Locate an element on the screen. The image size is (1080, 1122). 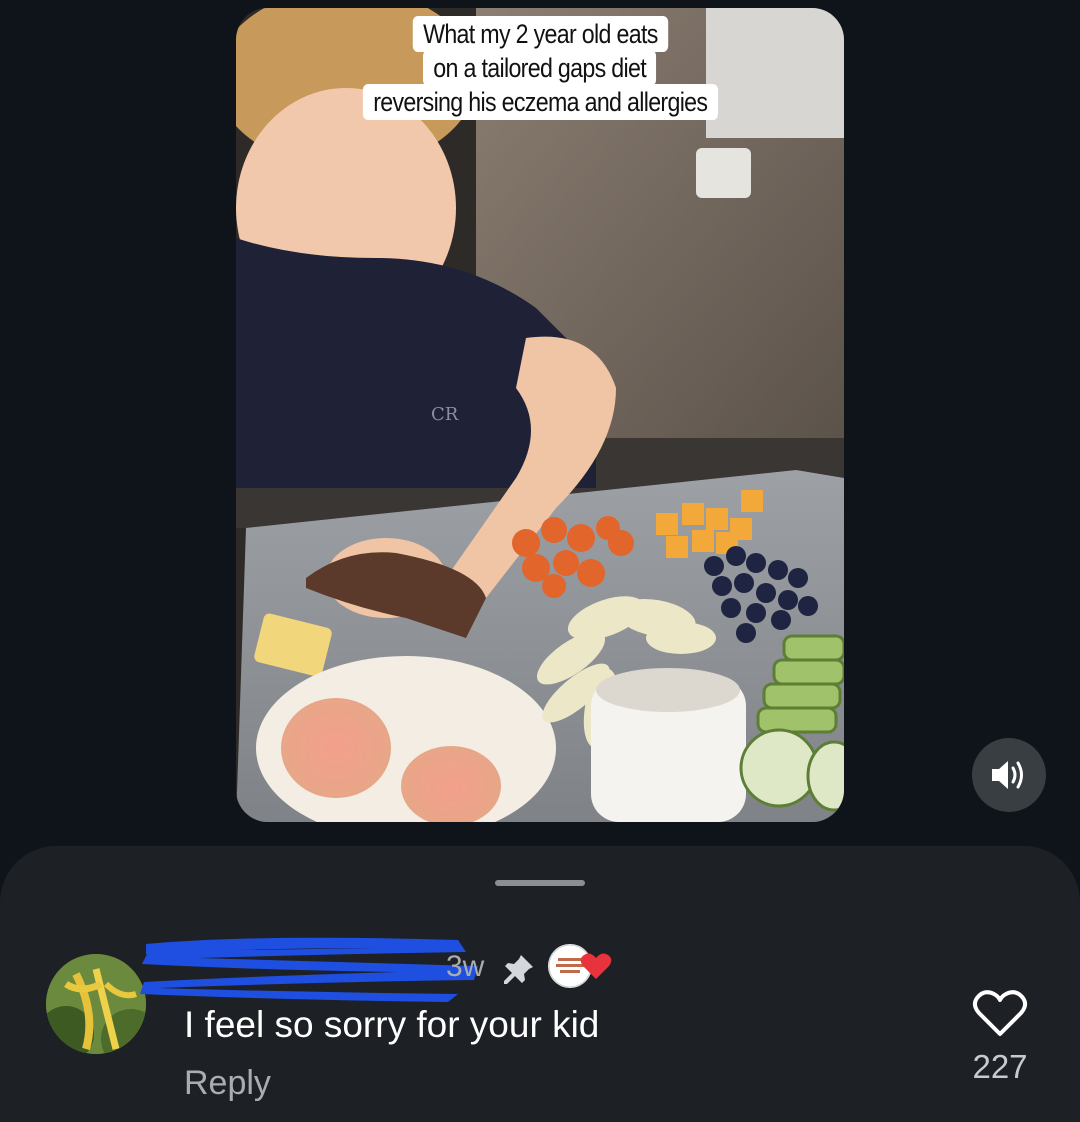
caption-line-3: reversing his eczema and allergies is located at coordinates (540, 102).